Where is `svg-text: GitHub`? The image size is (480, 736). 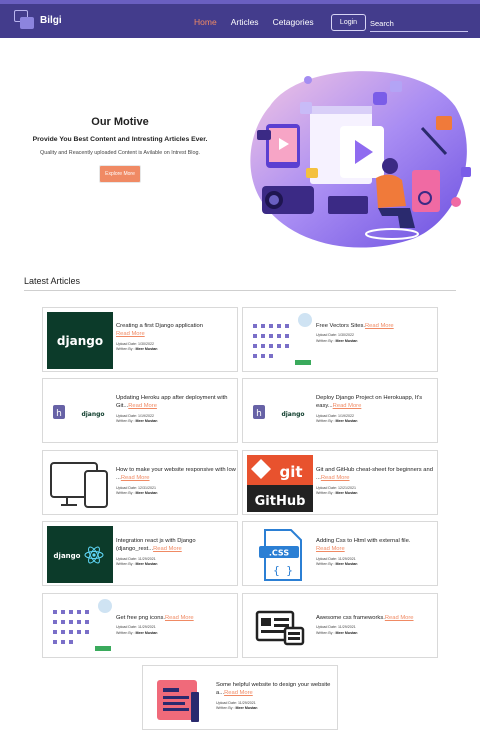
svg-text: GitHub is located at coordinates (280, 501).